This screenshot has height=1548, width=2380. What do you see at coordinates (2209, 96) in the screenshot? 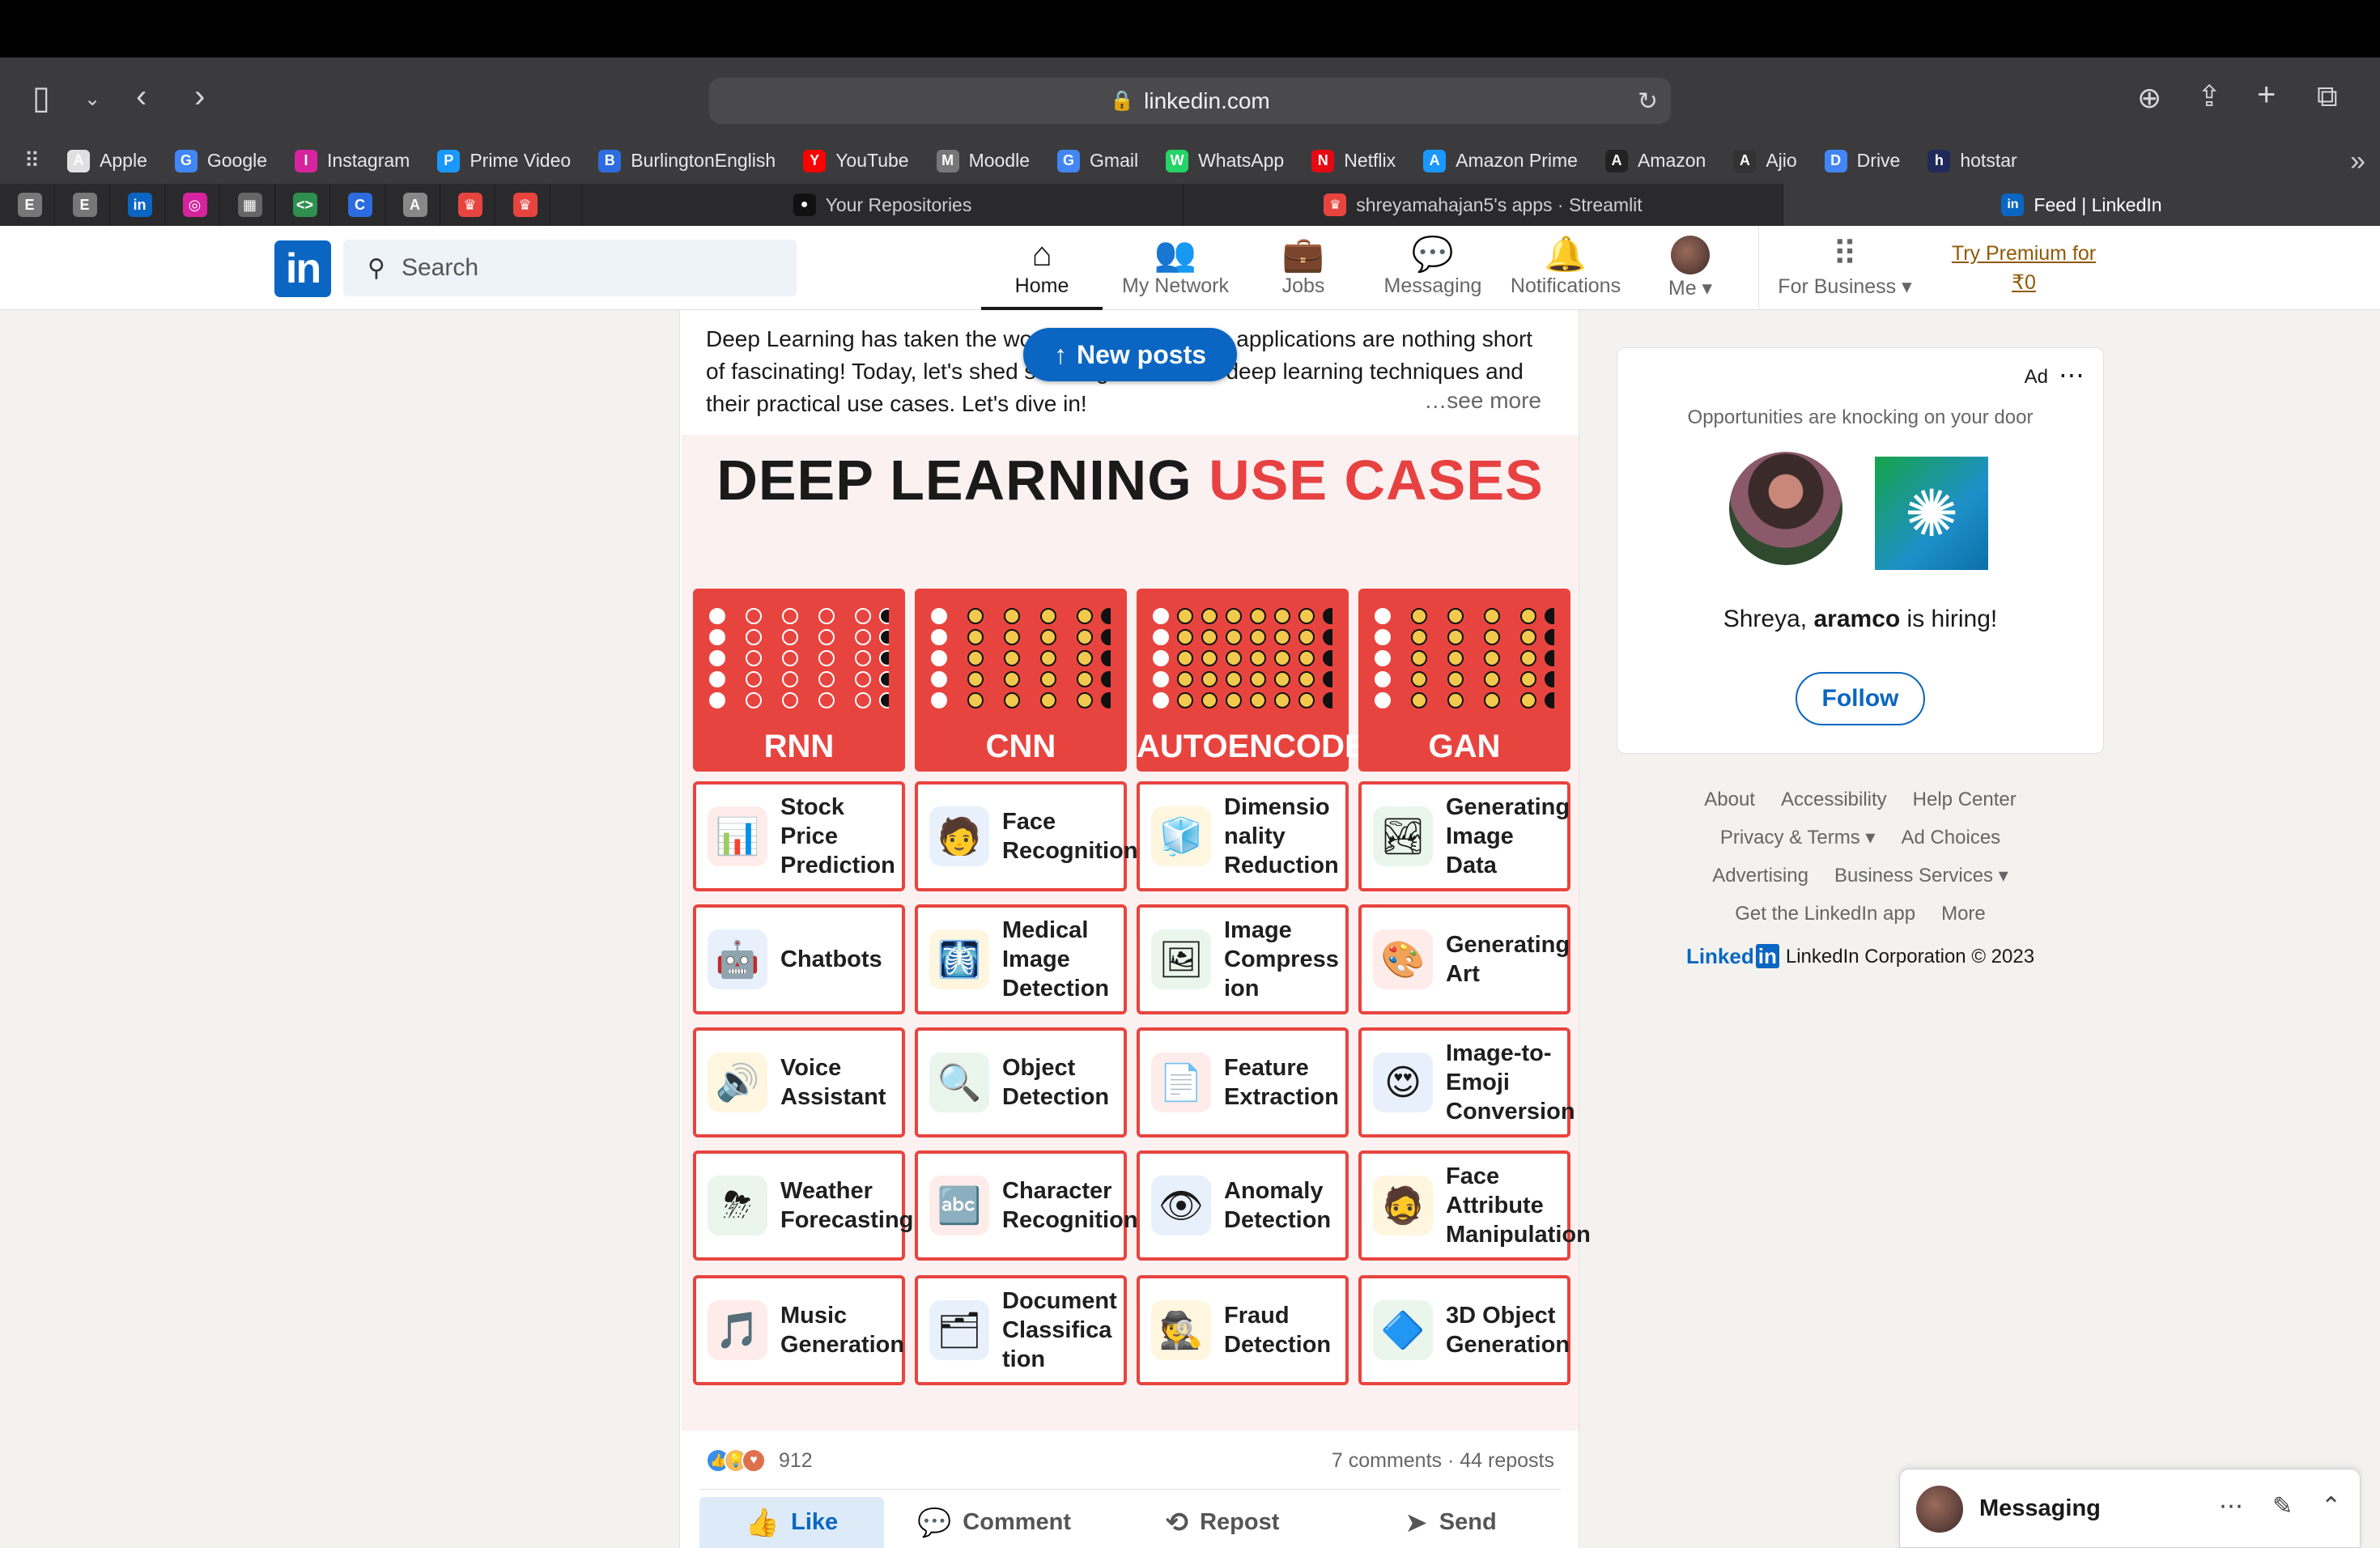
I see `share-icon: ⇪` at bounding box center [2209, 96].